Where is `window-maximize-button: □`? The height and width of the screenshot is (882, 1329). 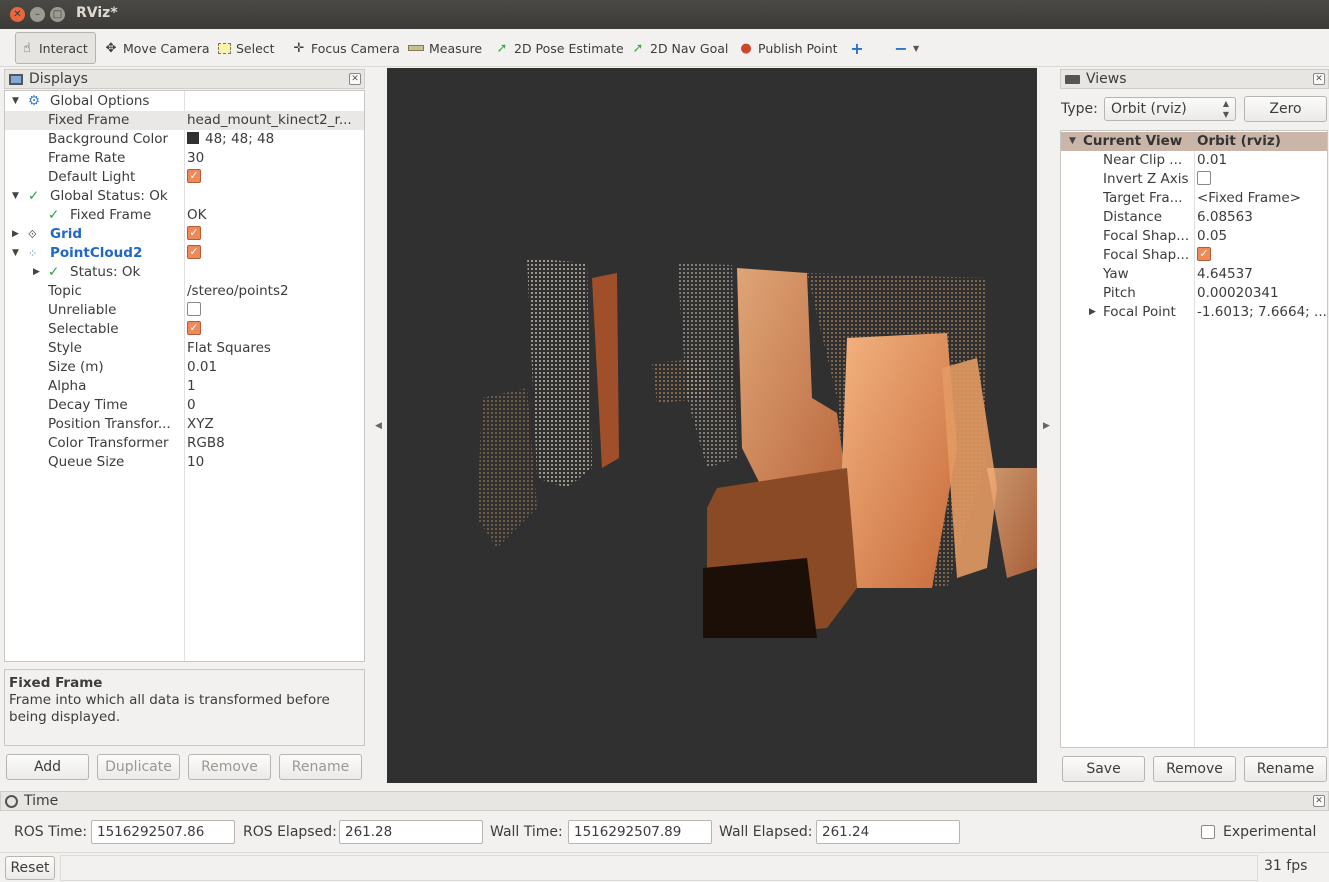 window-maximize-button: □ is located at coordinates (57, 14).